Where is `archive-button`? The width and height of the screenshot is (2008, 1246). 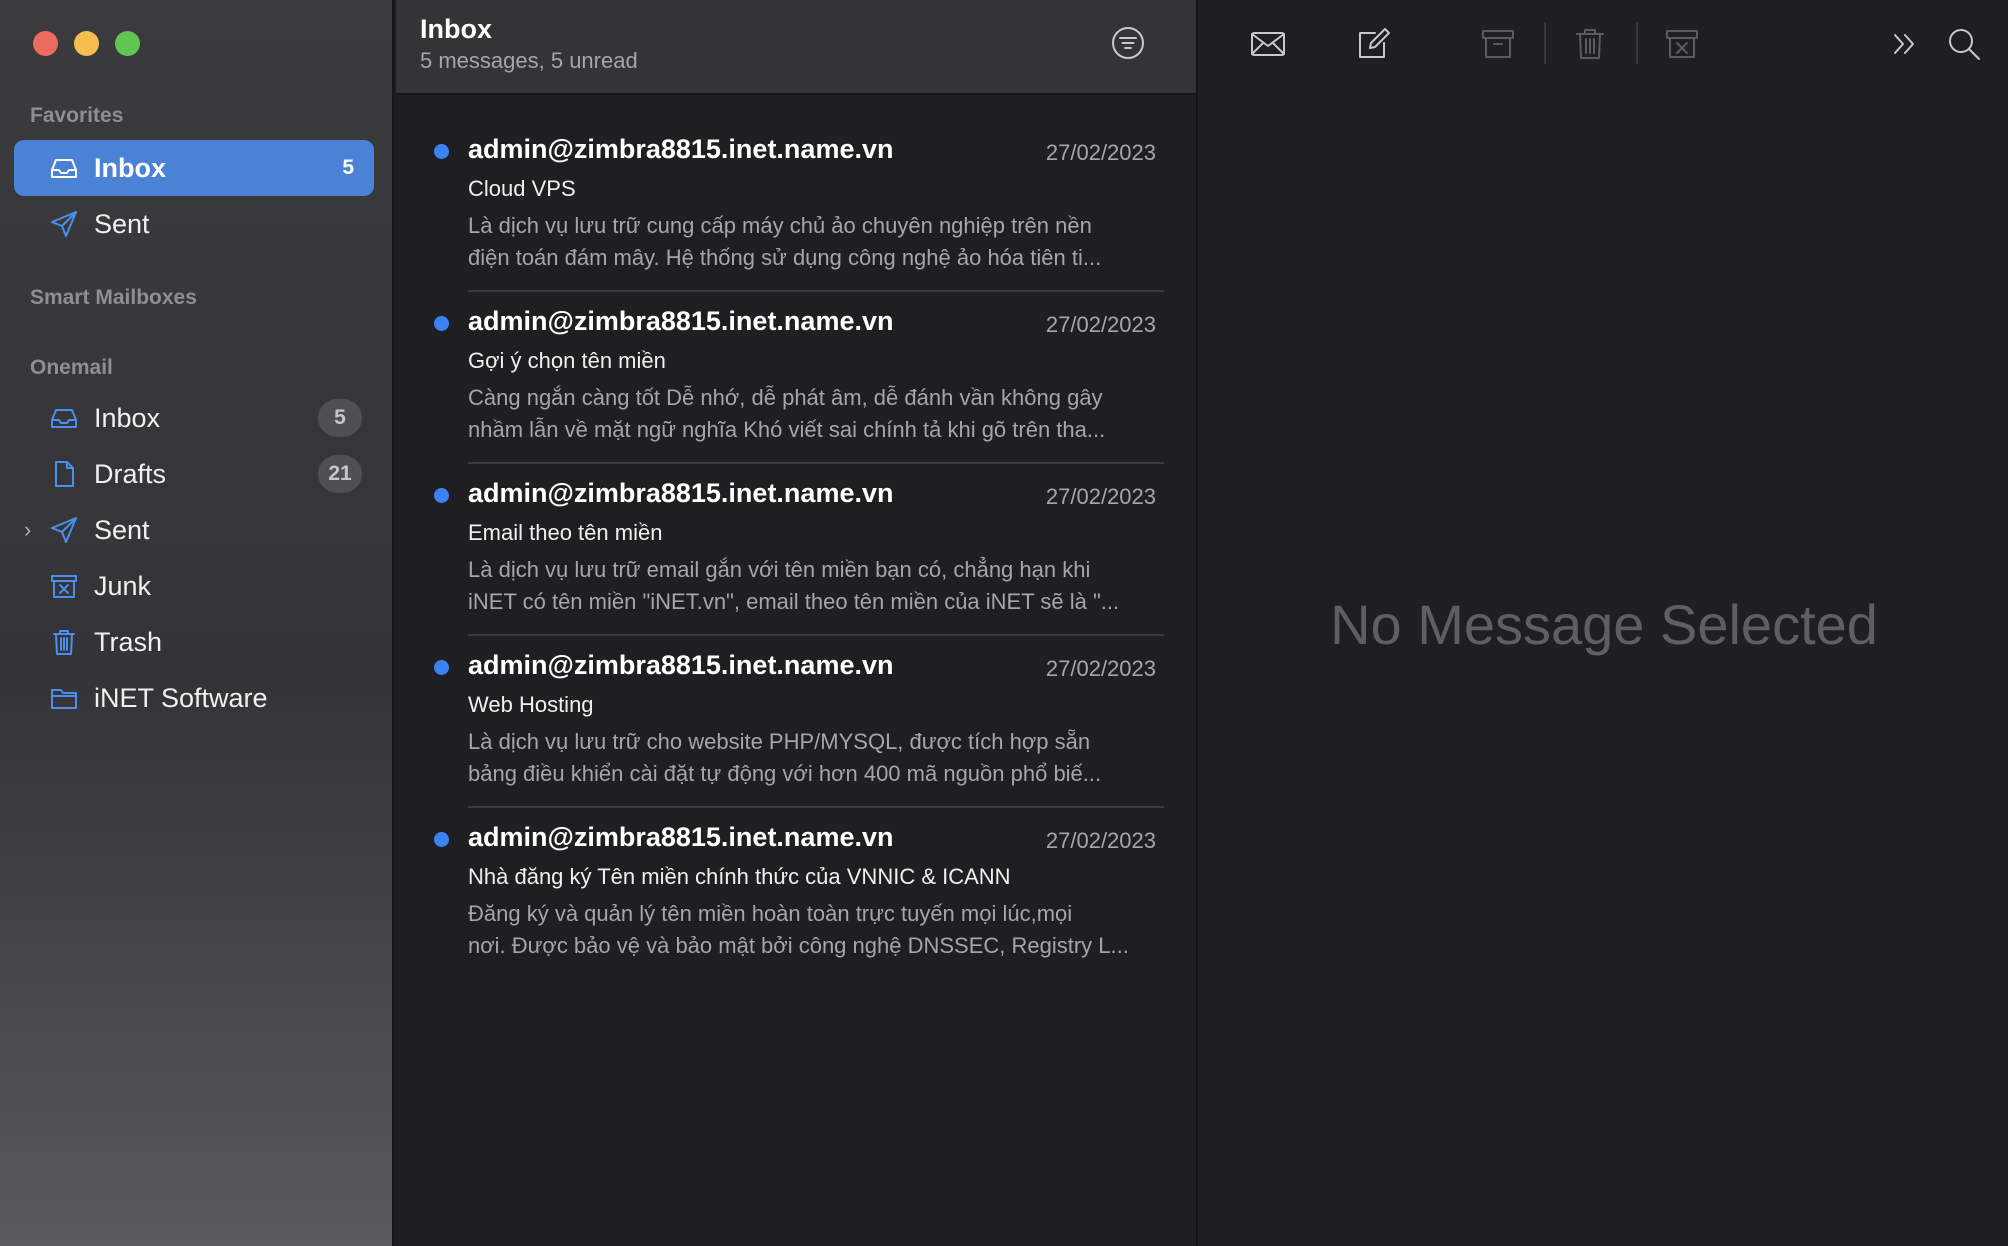 archive-button is located at coordinates (1498, 44).